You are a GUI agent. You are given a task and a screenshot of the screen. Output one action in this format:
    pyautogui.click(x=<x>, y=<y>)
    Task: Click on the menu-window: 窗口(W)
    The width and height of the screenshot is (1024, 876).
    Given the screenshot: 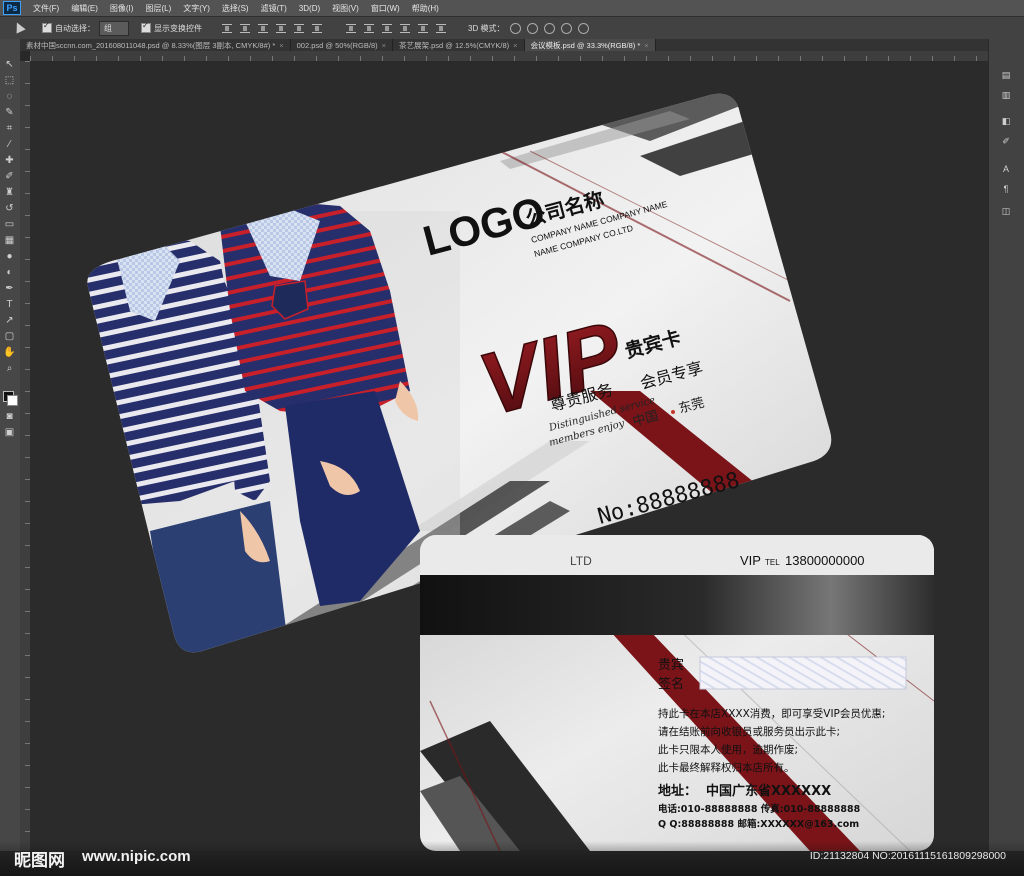 What is the action you would take?
    pyautogui.click(x=385, y=8)
    